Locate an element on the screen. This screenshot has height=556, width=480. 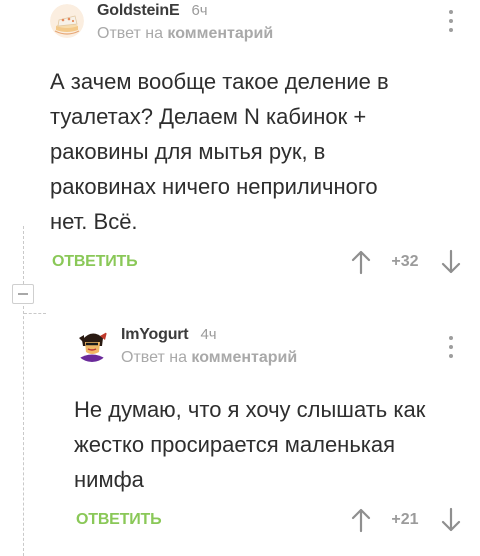
comment-meta: GoldsteinE 6ч Ответ на комментарий is located at coordinates (185, 22).